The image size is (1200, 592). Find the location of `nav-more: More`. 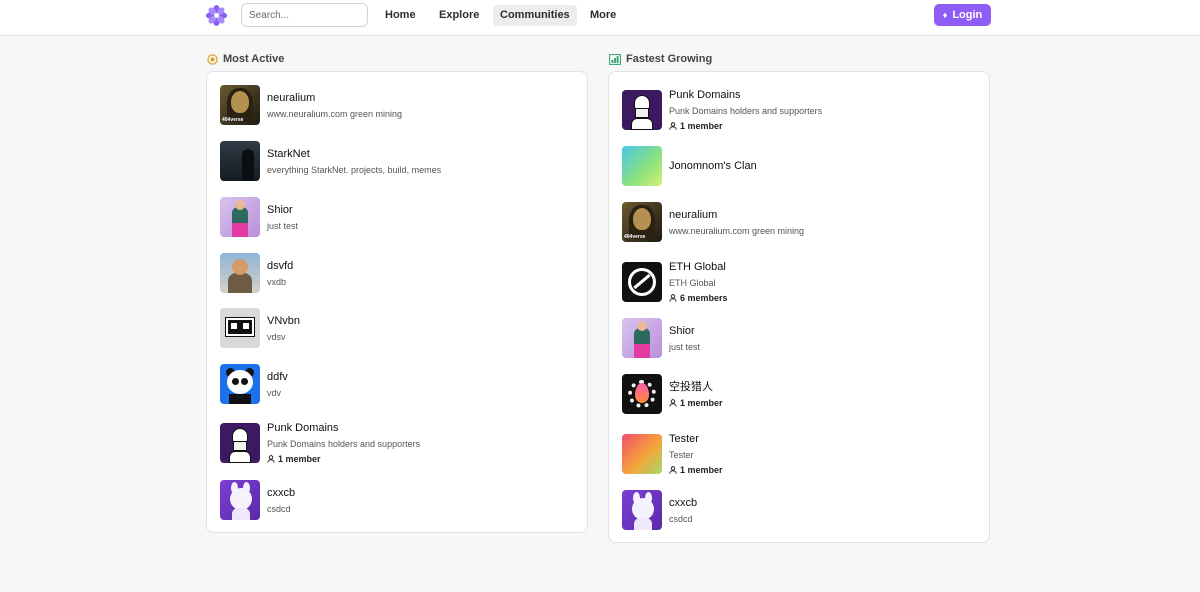

nav-more: More is located at coordinates (603, 15).